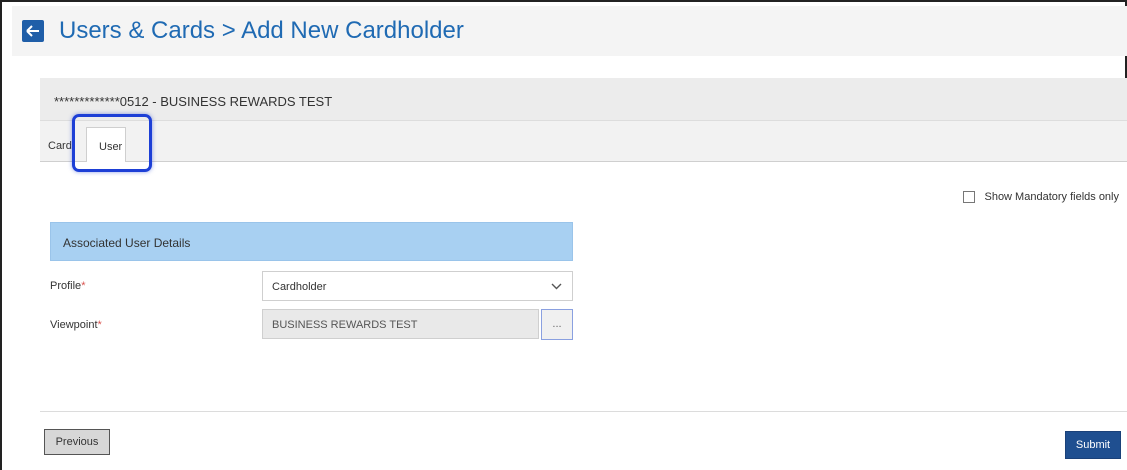 The image size is (1127, 470). I want to click on mandatory-fields-toggle: Show Mandatory fields only, so click(1041, 197).